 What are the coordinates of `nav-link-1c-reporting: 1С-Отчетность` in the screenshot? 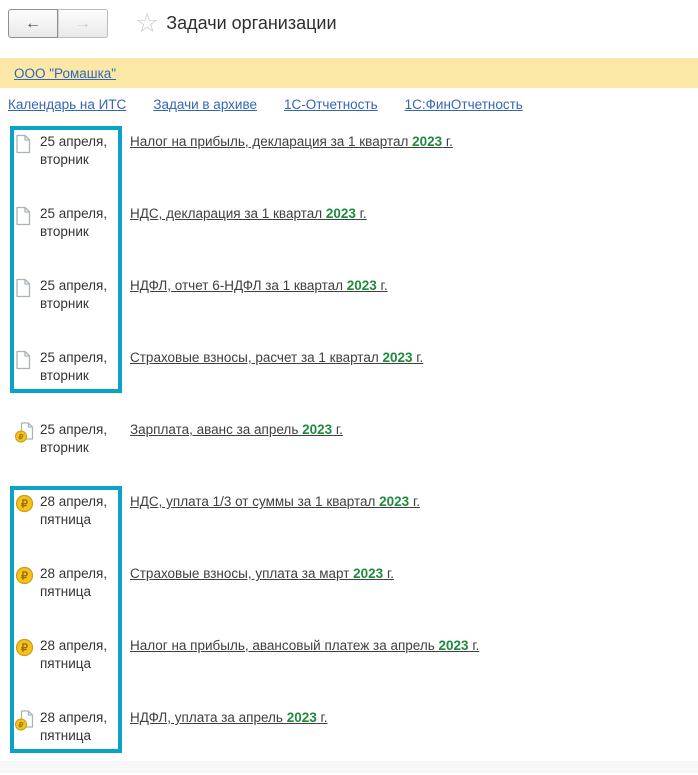 It's located at (331, 104).